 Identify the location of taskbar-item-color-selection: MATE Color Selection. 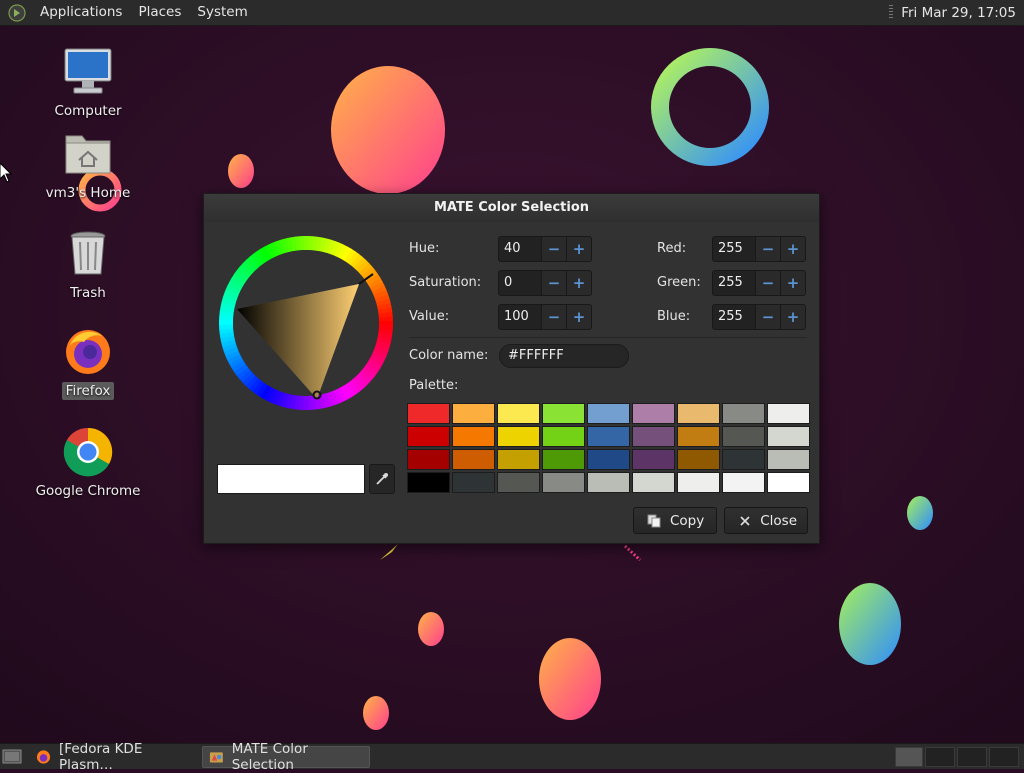
(286, 757).